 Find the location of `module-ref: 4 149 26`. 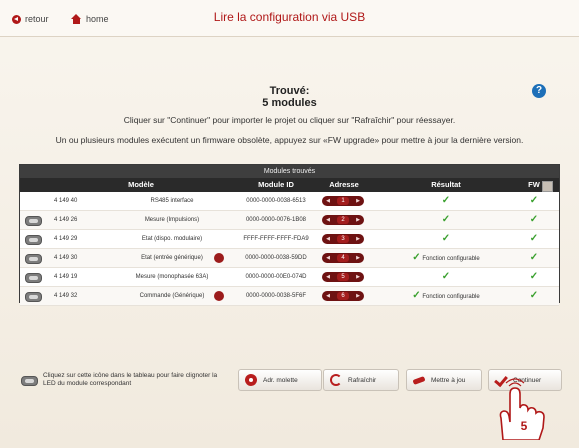

module-ref: 4 149 26 is located at coordinates (66, 220).